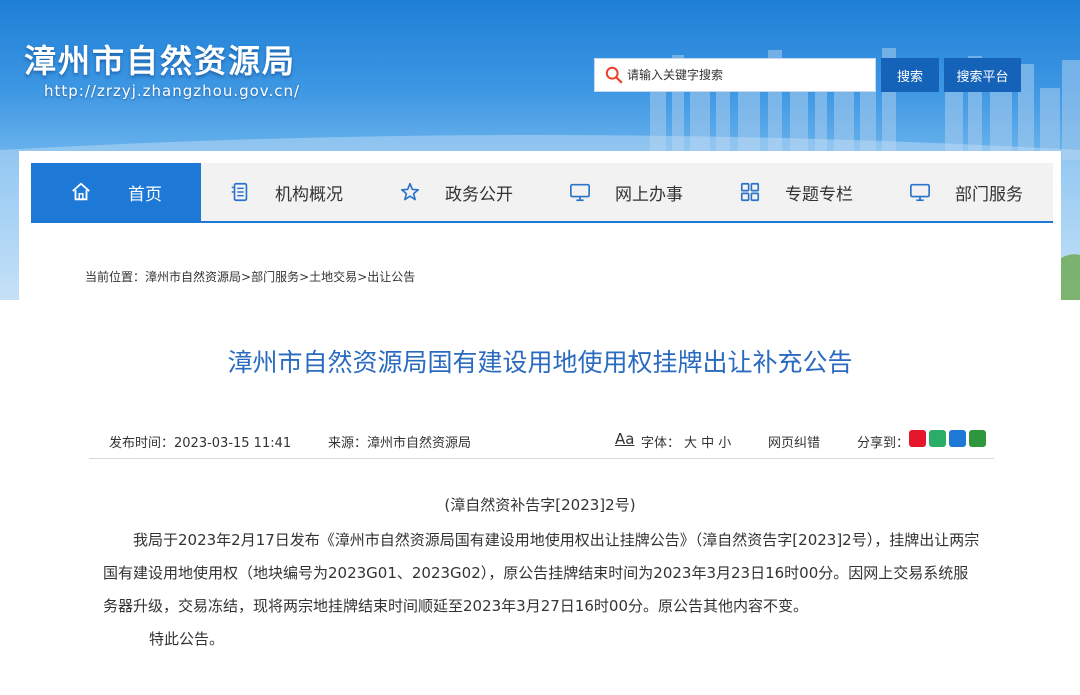  Describe the element at coordinates (947, 438) in the screenshot. I see `share-icons` at that location.